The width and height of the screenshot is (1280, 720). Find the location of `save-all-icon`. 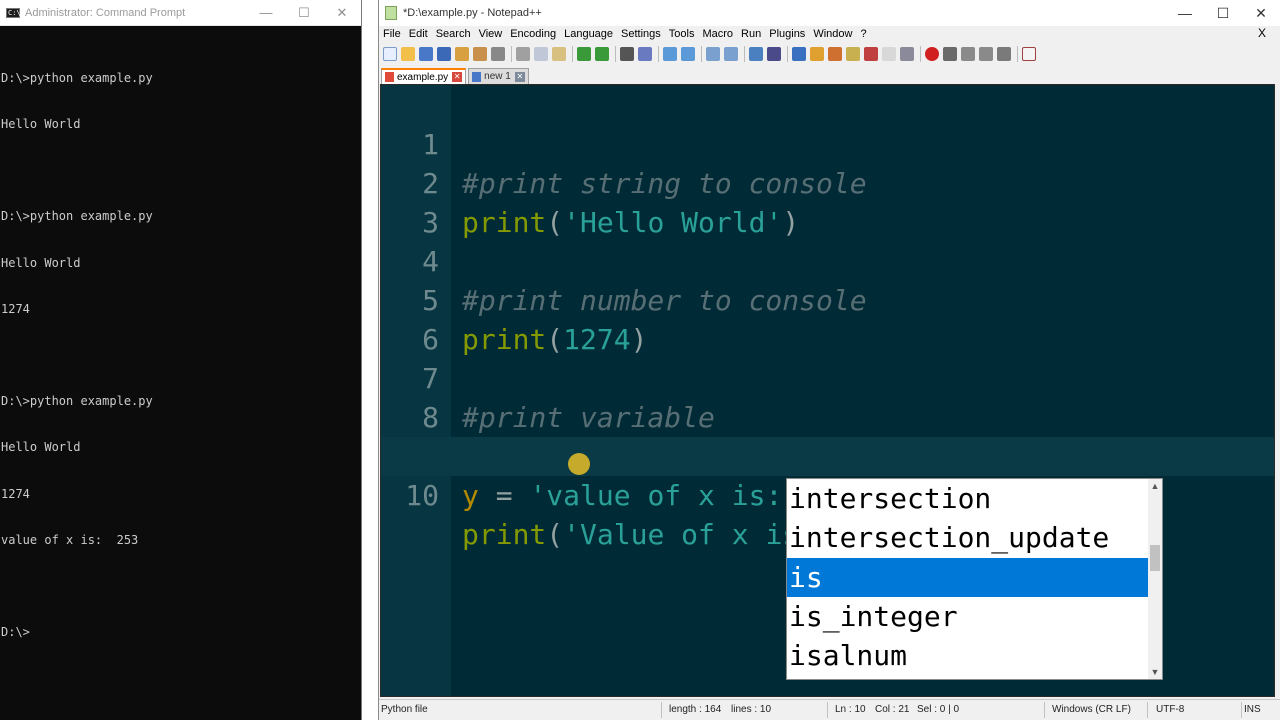

save-all-icon is located at coordinates (444, 54).